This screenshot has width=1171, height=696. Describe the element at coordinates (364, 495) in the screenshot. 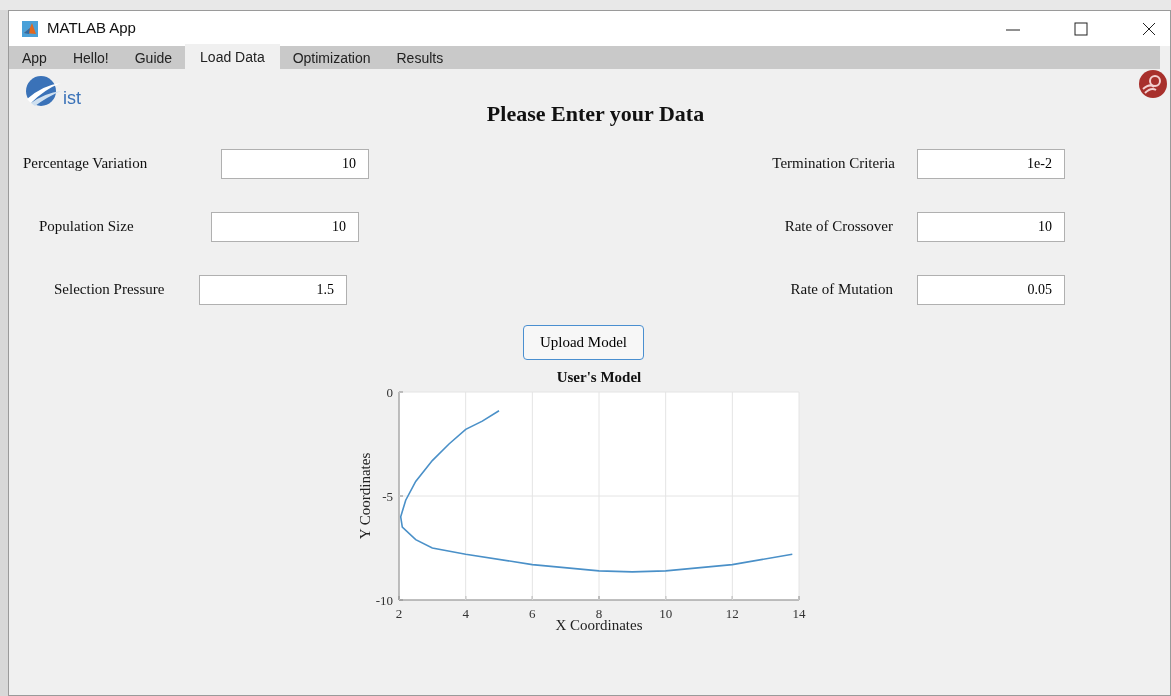

I see `axis-label: Y Coordinates` at that location.